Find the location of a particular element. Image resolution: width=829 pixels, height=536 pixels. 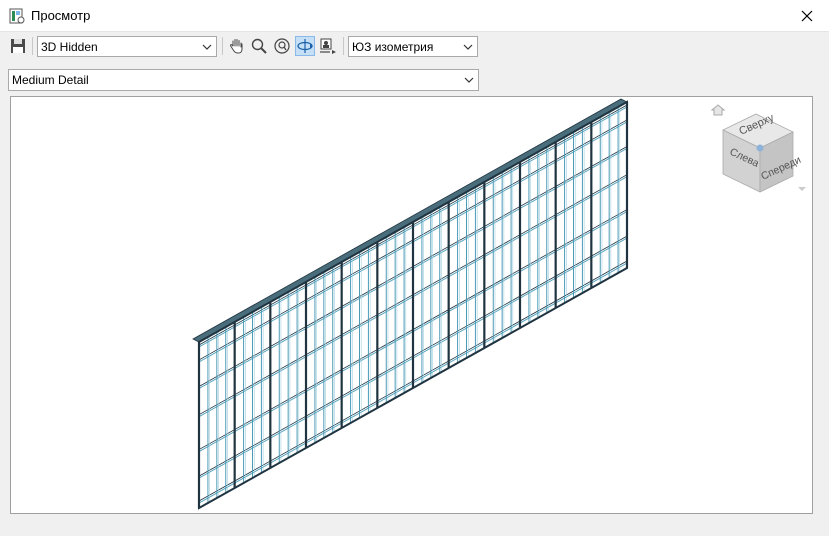

save-icon is located at coordinates (18, 46).